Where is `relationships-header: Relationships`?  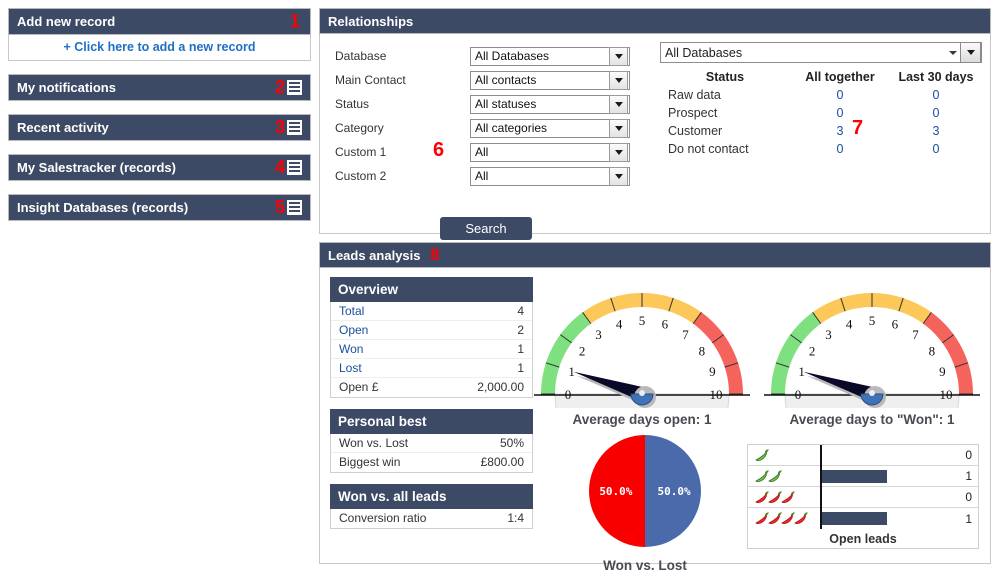 relationships-header: Relationships is located at coordinates (655, 21).